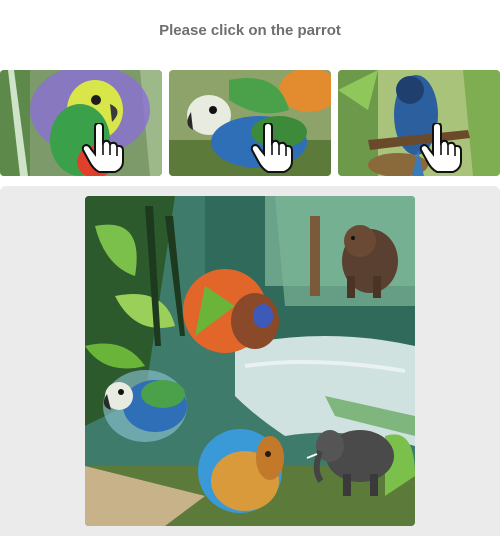  Describe the element at coordinates (350, 463) in the screenshot. I see `animal-elephant` at that location.